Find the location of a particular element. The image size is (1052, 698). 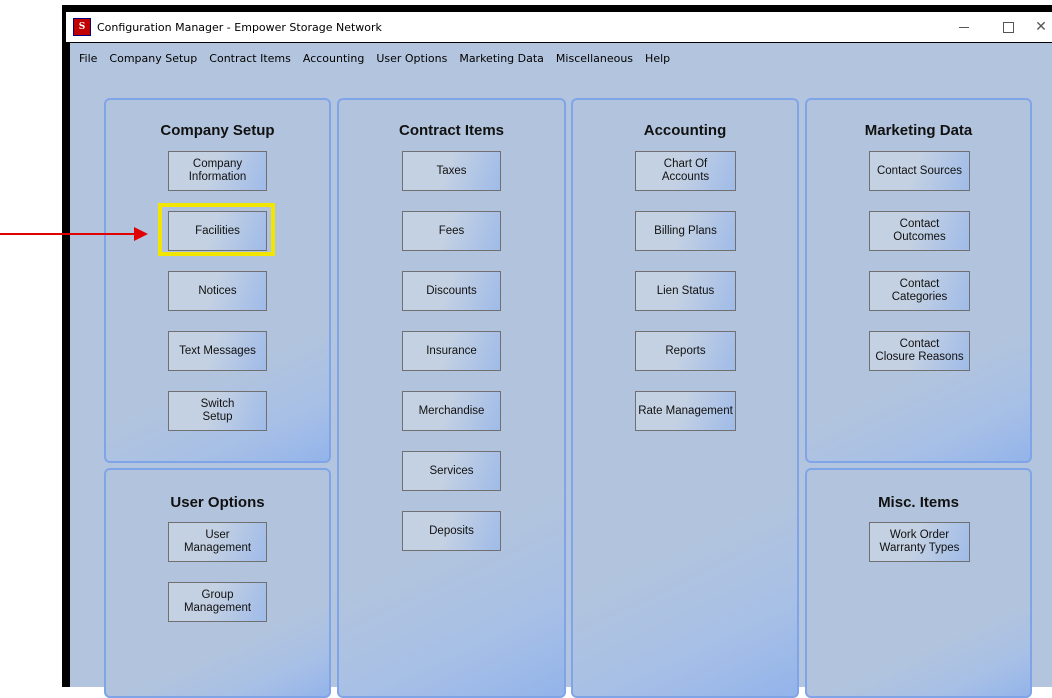

contact-closure-reasons-button: Contact Closure Reasons is located at coordinates (919, 351).